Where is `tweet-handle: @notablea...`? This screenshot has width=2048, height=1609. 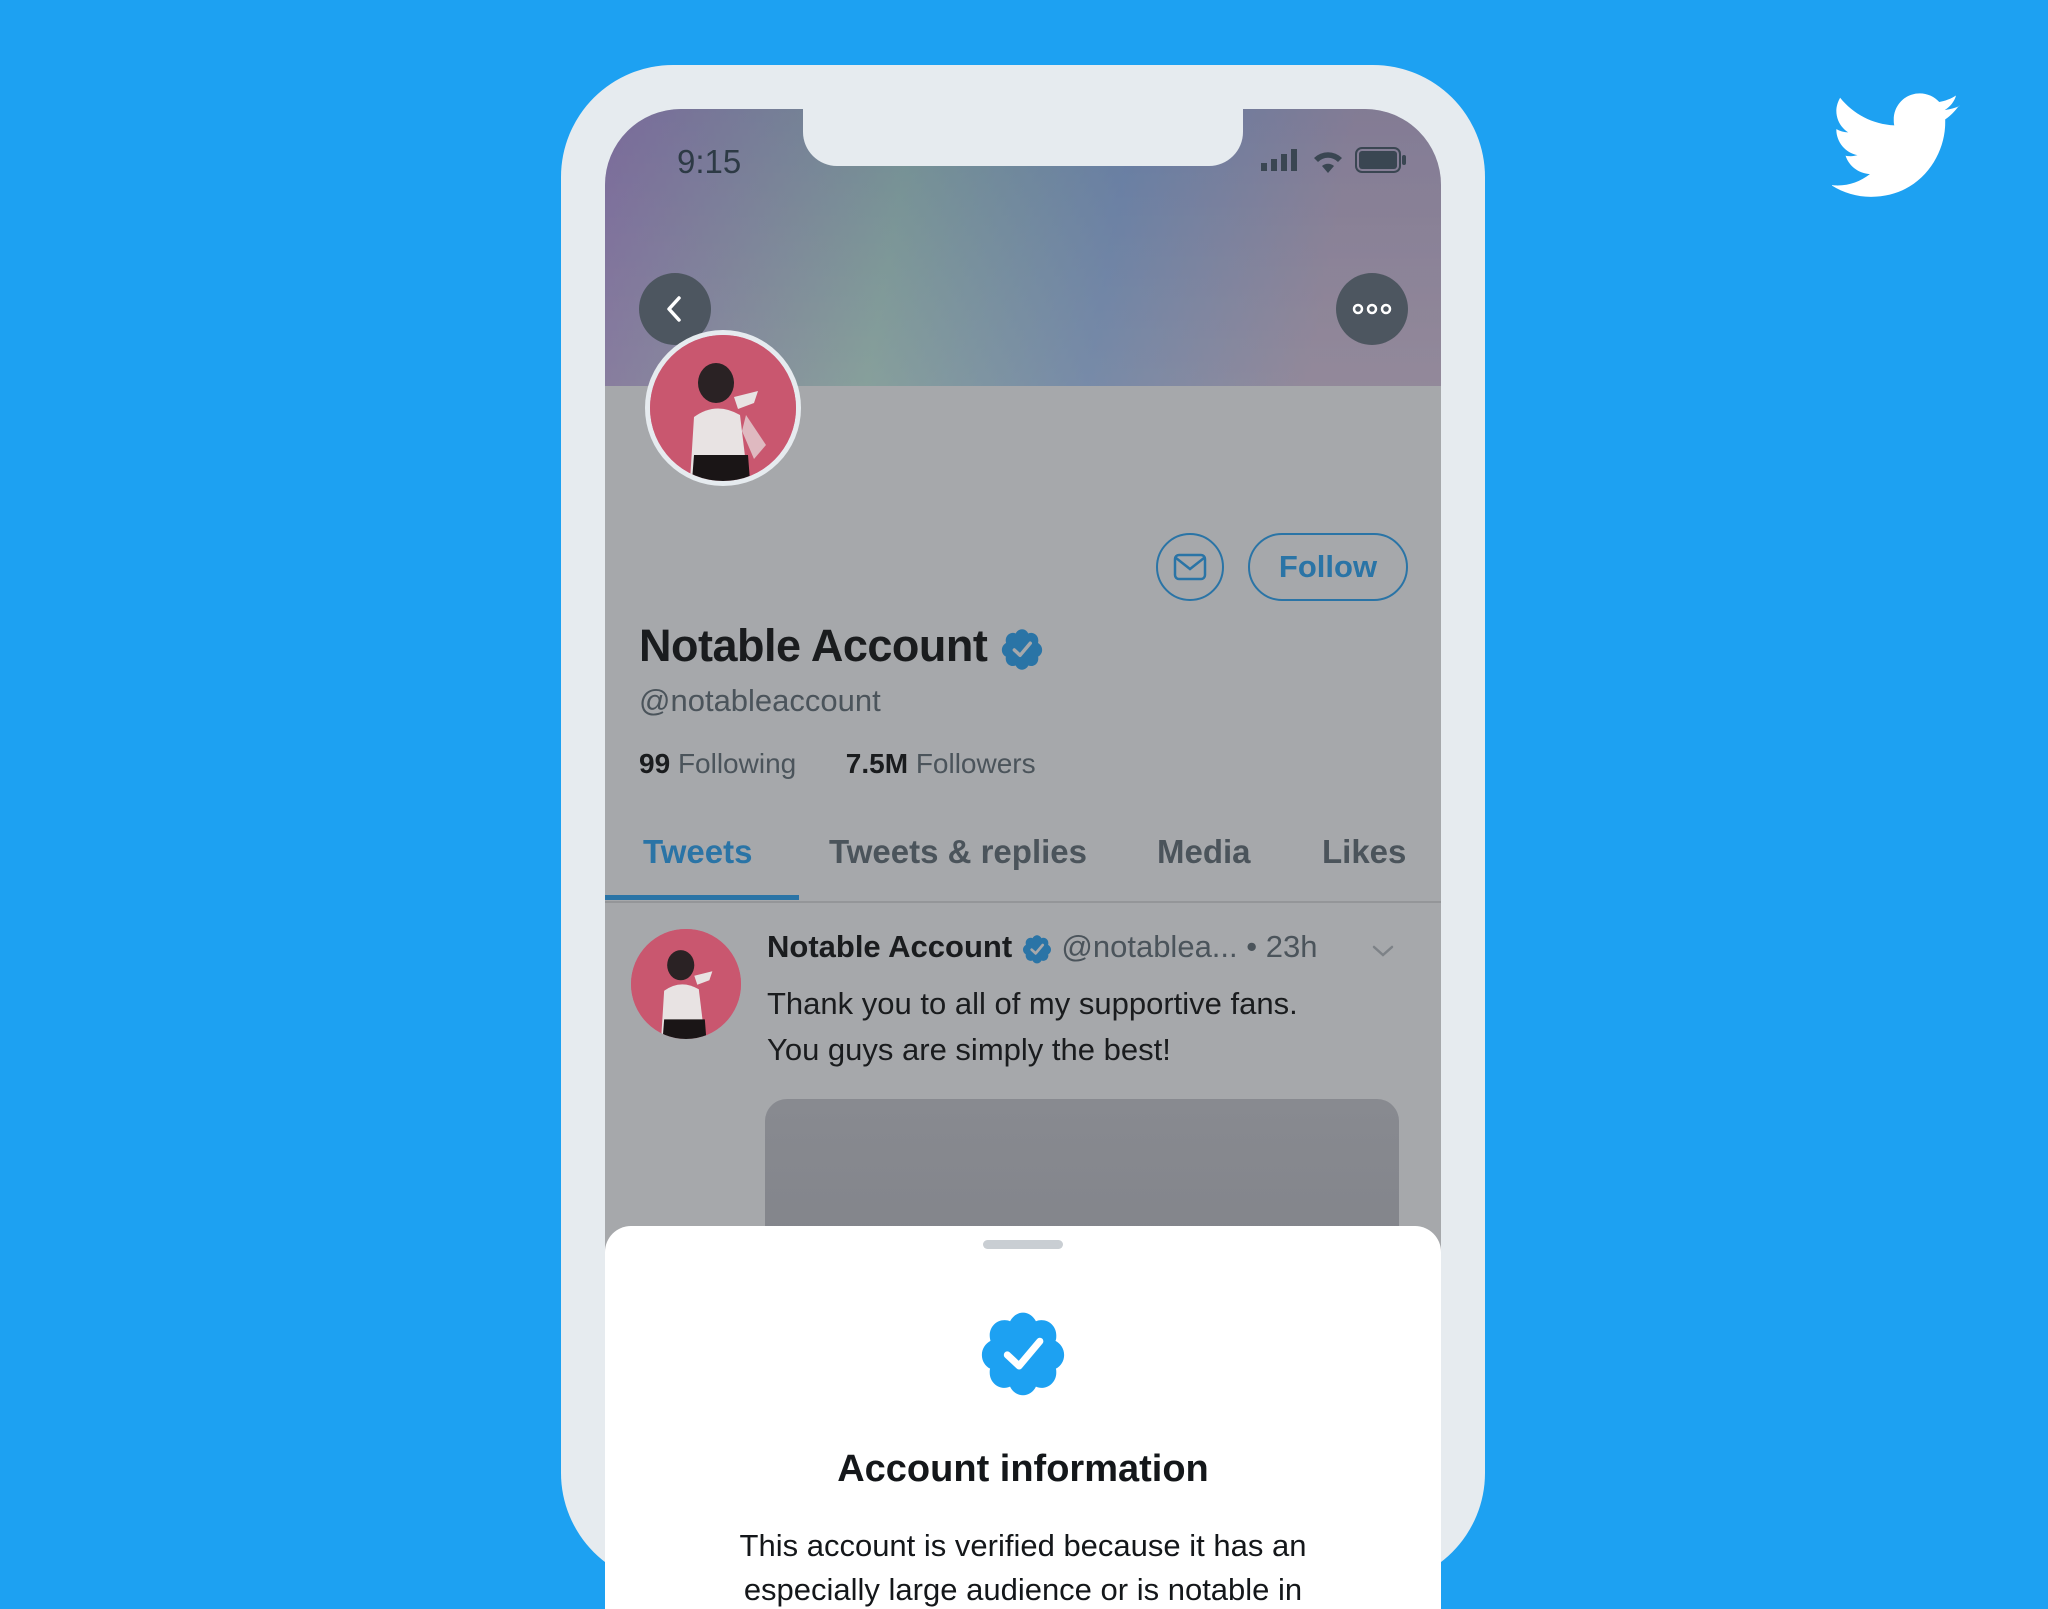 tweet-handle: @notablea... is located at coordinates (1149, 946).